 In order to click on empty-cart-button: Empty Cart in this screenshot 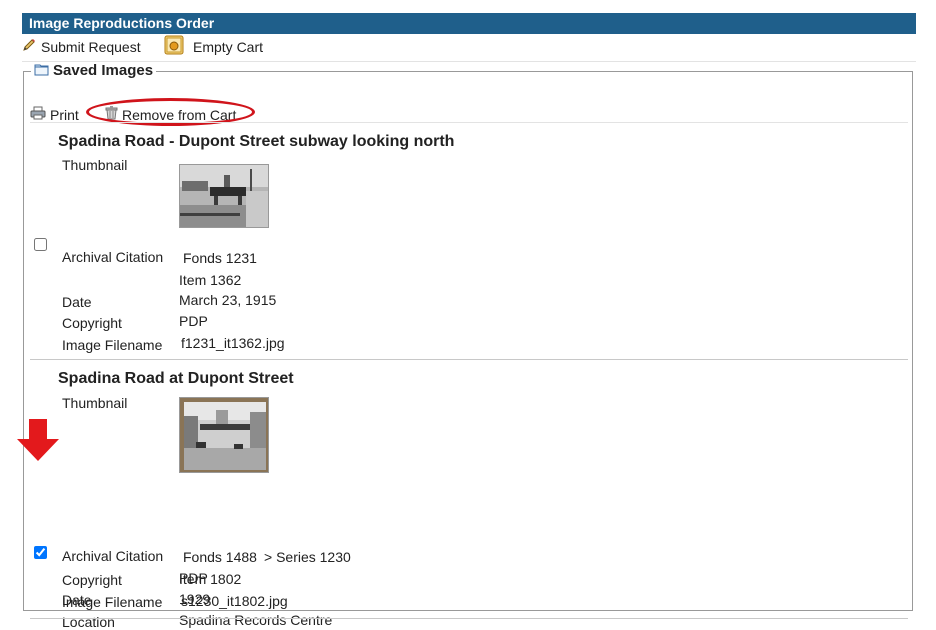, I will do `click(214, 47)`.